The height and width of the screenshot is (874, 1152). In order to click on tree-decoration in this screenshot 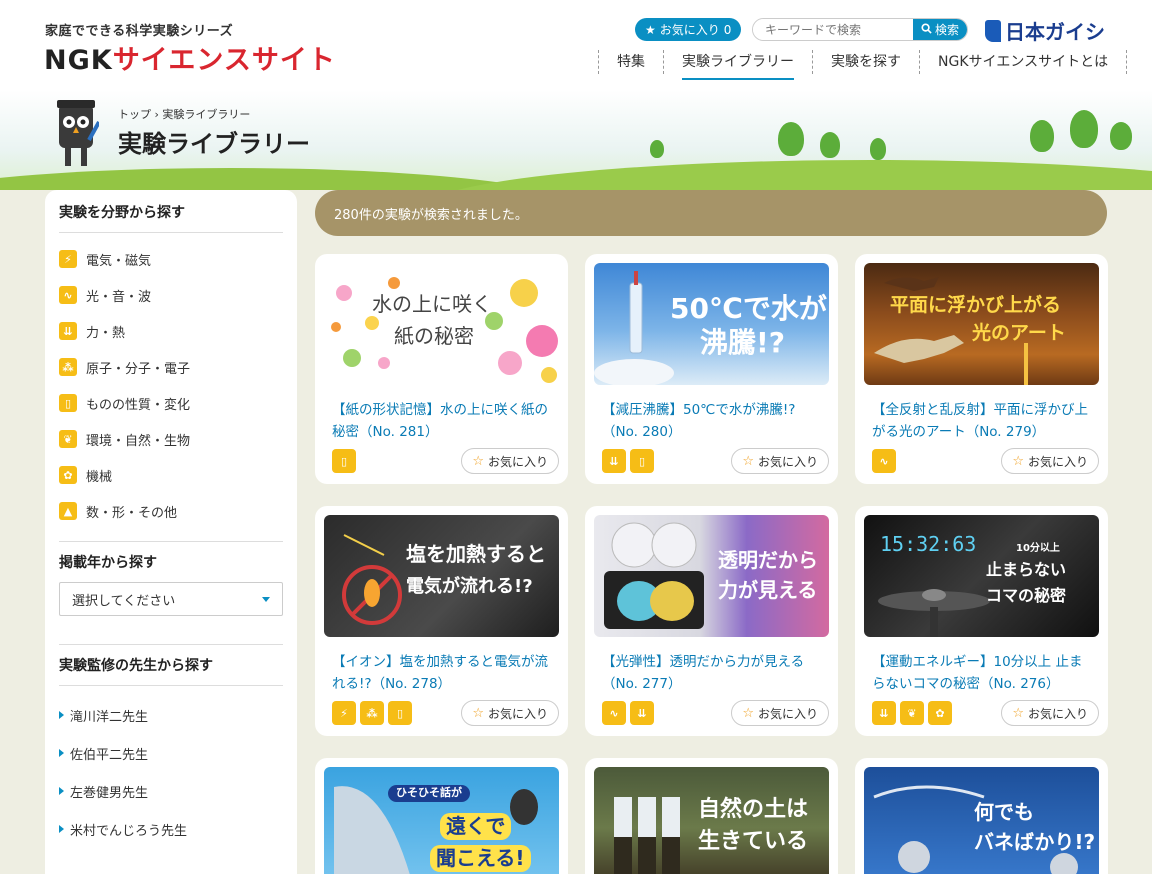, I will do `click(830, 145)`.